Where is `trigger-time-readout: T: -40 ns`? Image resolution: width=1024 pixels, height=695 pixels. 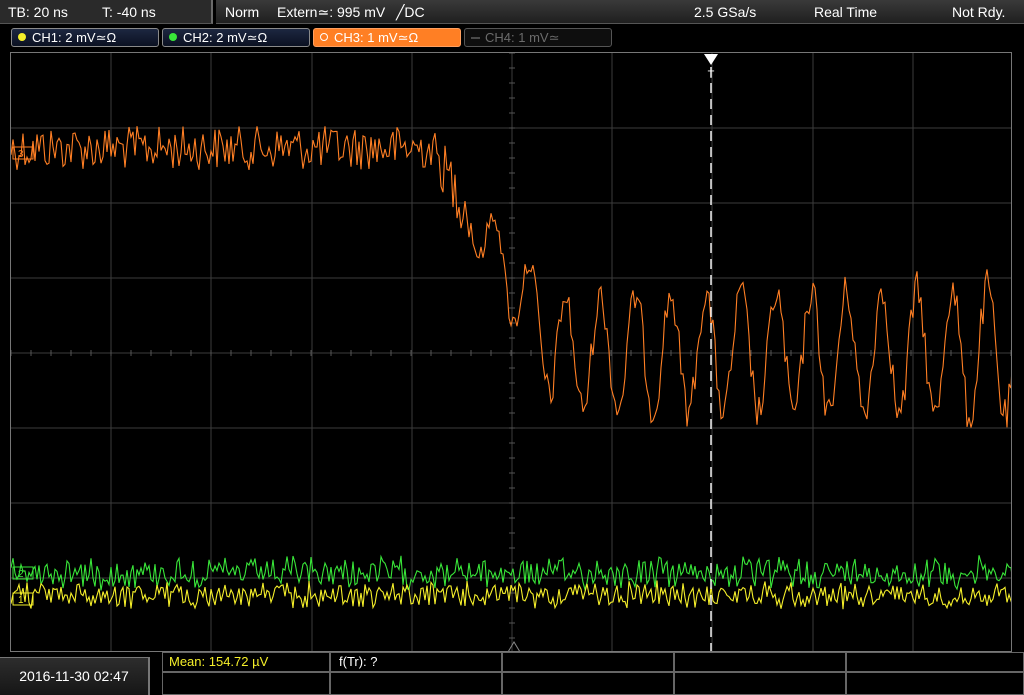
trigger-time-readout: T: -40 ns is located at coordinates (129, 12).